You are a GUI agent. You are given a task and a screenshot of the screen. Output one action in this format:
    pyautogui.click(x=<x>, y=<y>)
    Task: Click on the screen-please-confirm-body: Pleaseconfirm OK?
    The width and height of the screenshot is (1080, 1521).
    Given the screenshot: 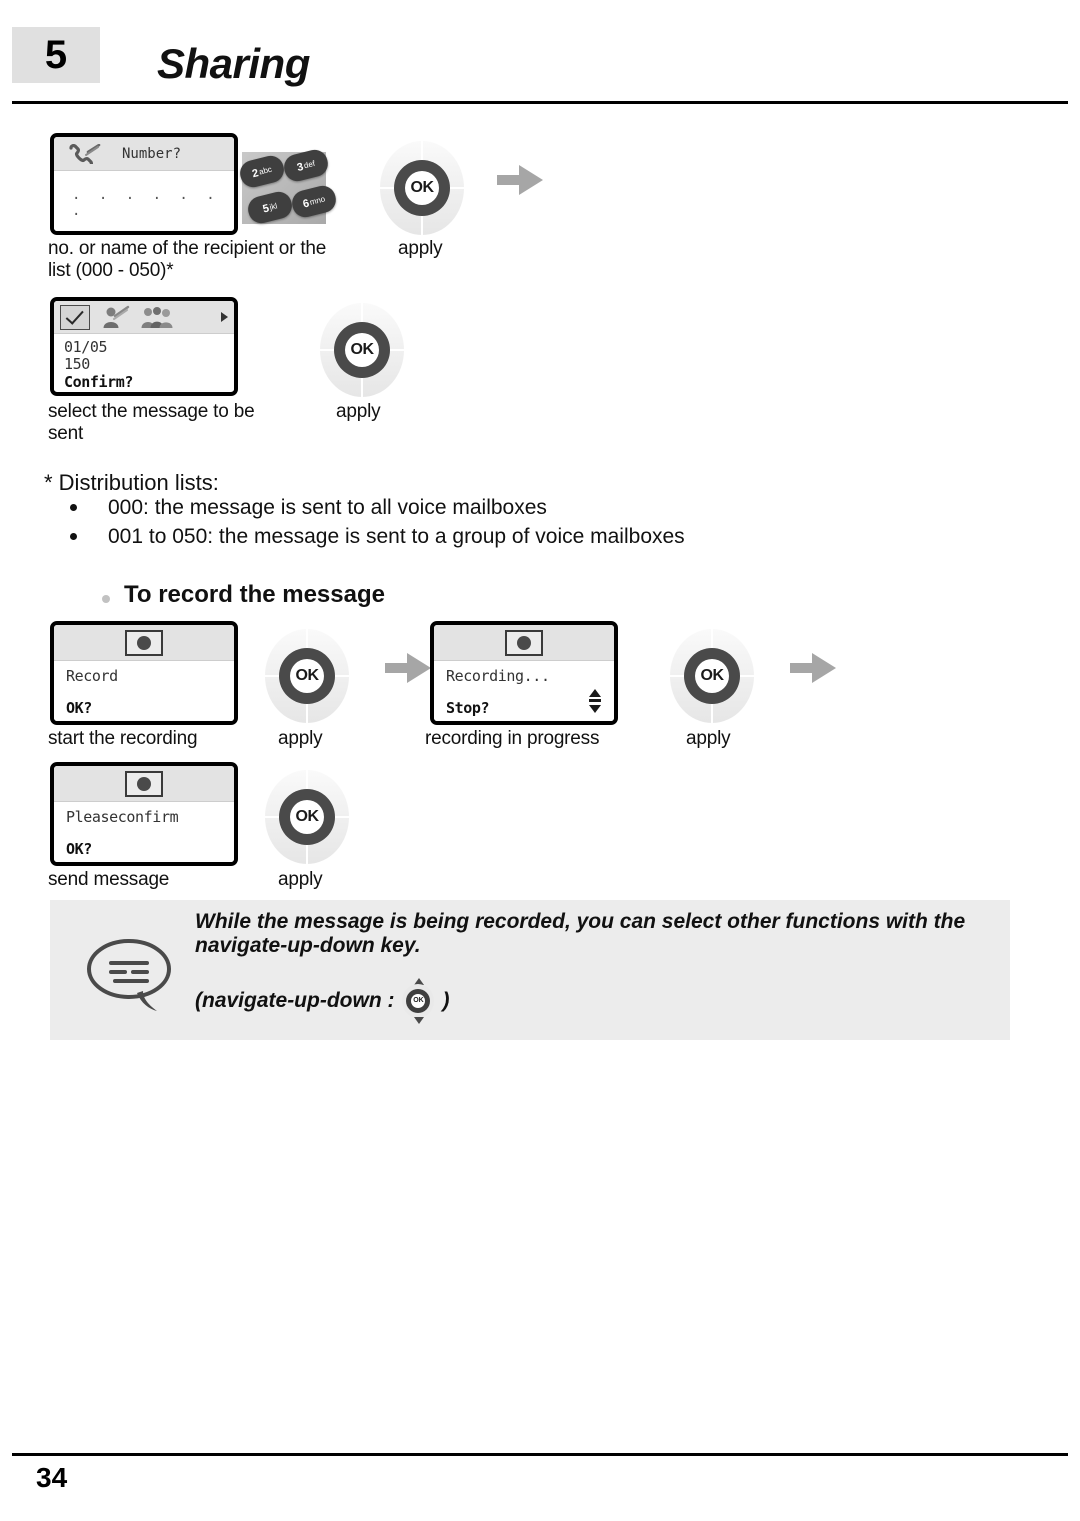 What is the action you would take?
    pyautogui.click(x=144, y=832)
    